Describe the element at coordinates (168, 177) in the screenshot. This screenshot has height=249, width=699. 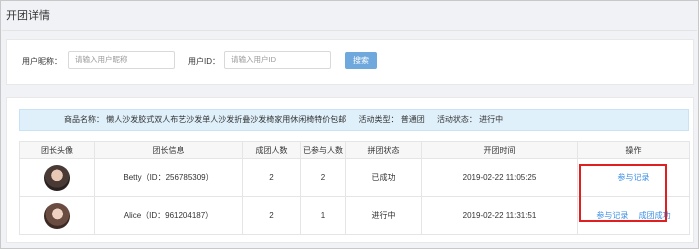
I see `leader-info: Betty（ID：256785309）` at that location.